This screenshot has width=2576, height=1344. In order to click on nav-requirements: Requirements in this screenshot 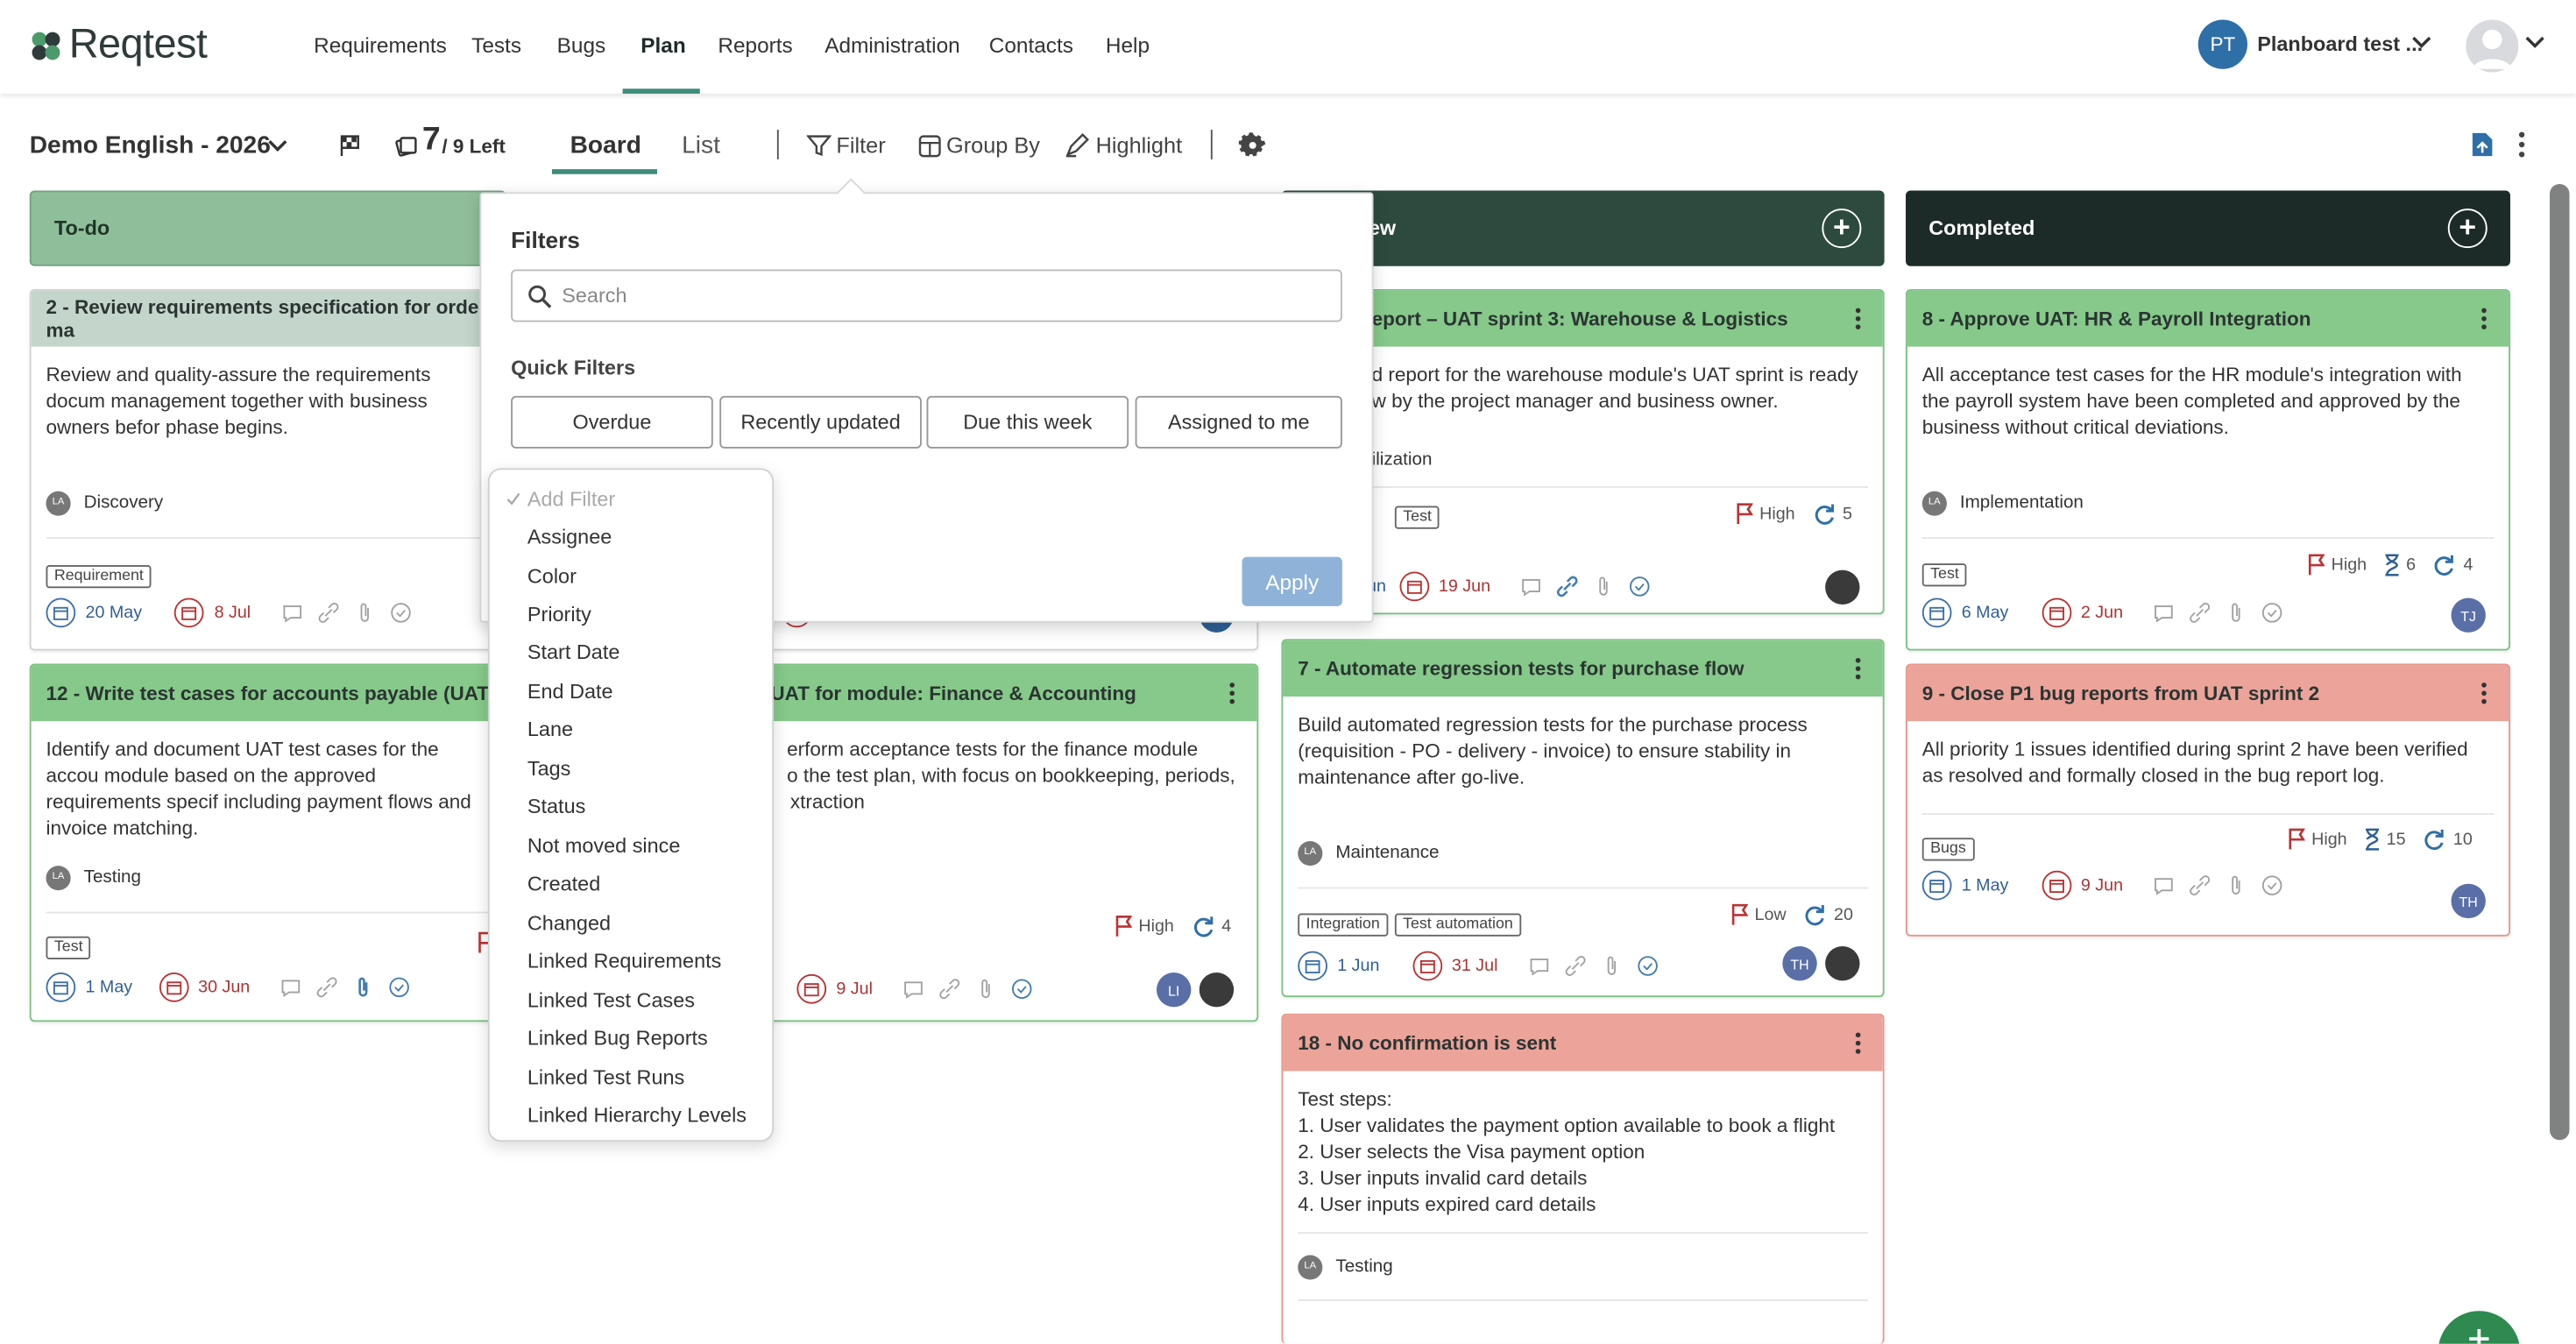, I will do `click(380, 45)`.